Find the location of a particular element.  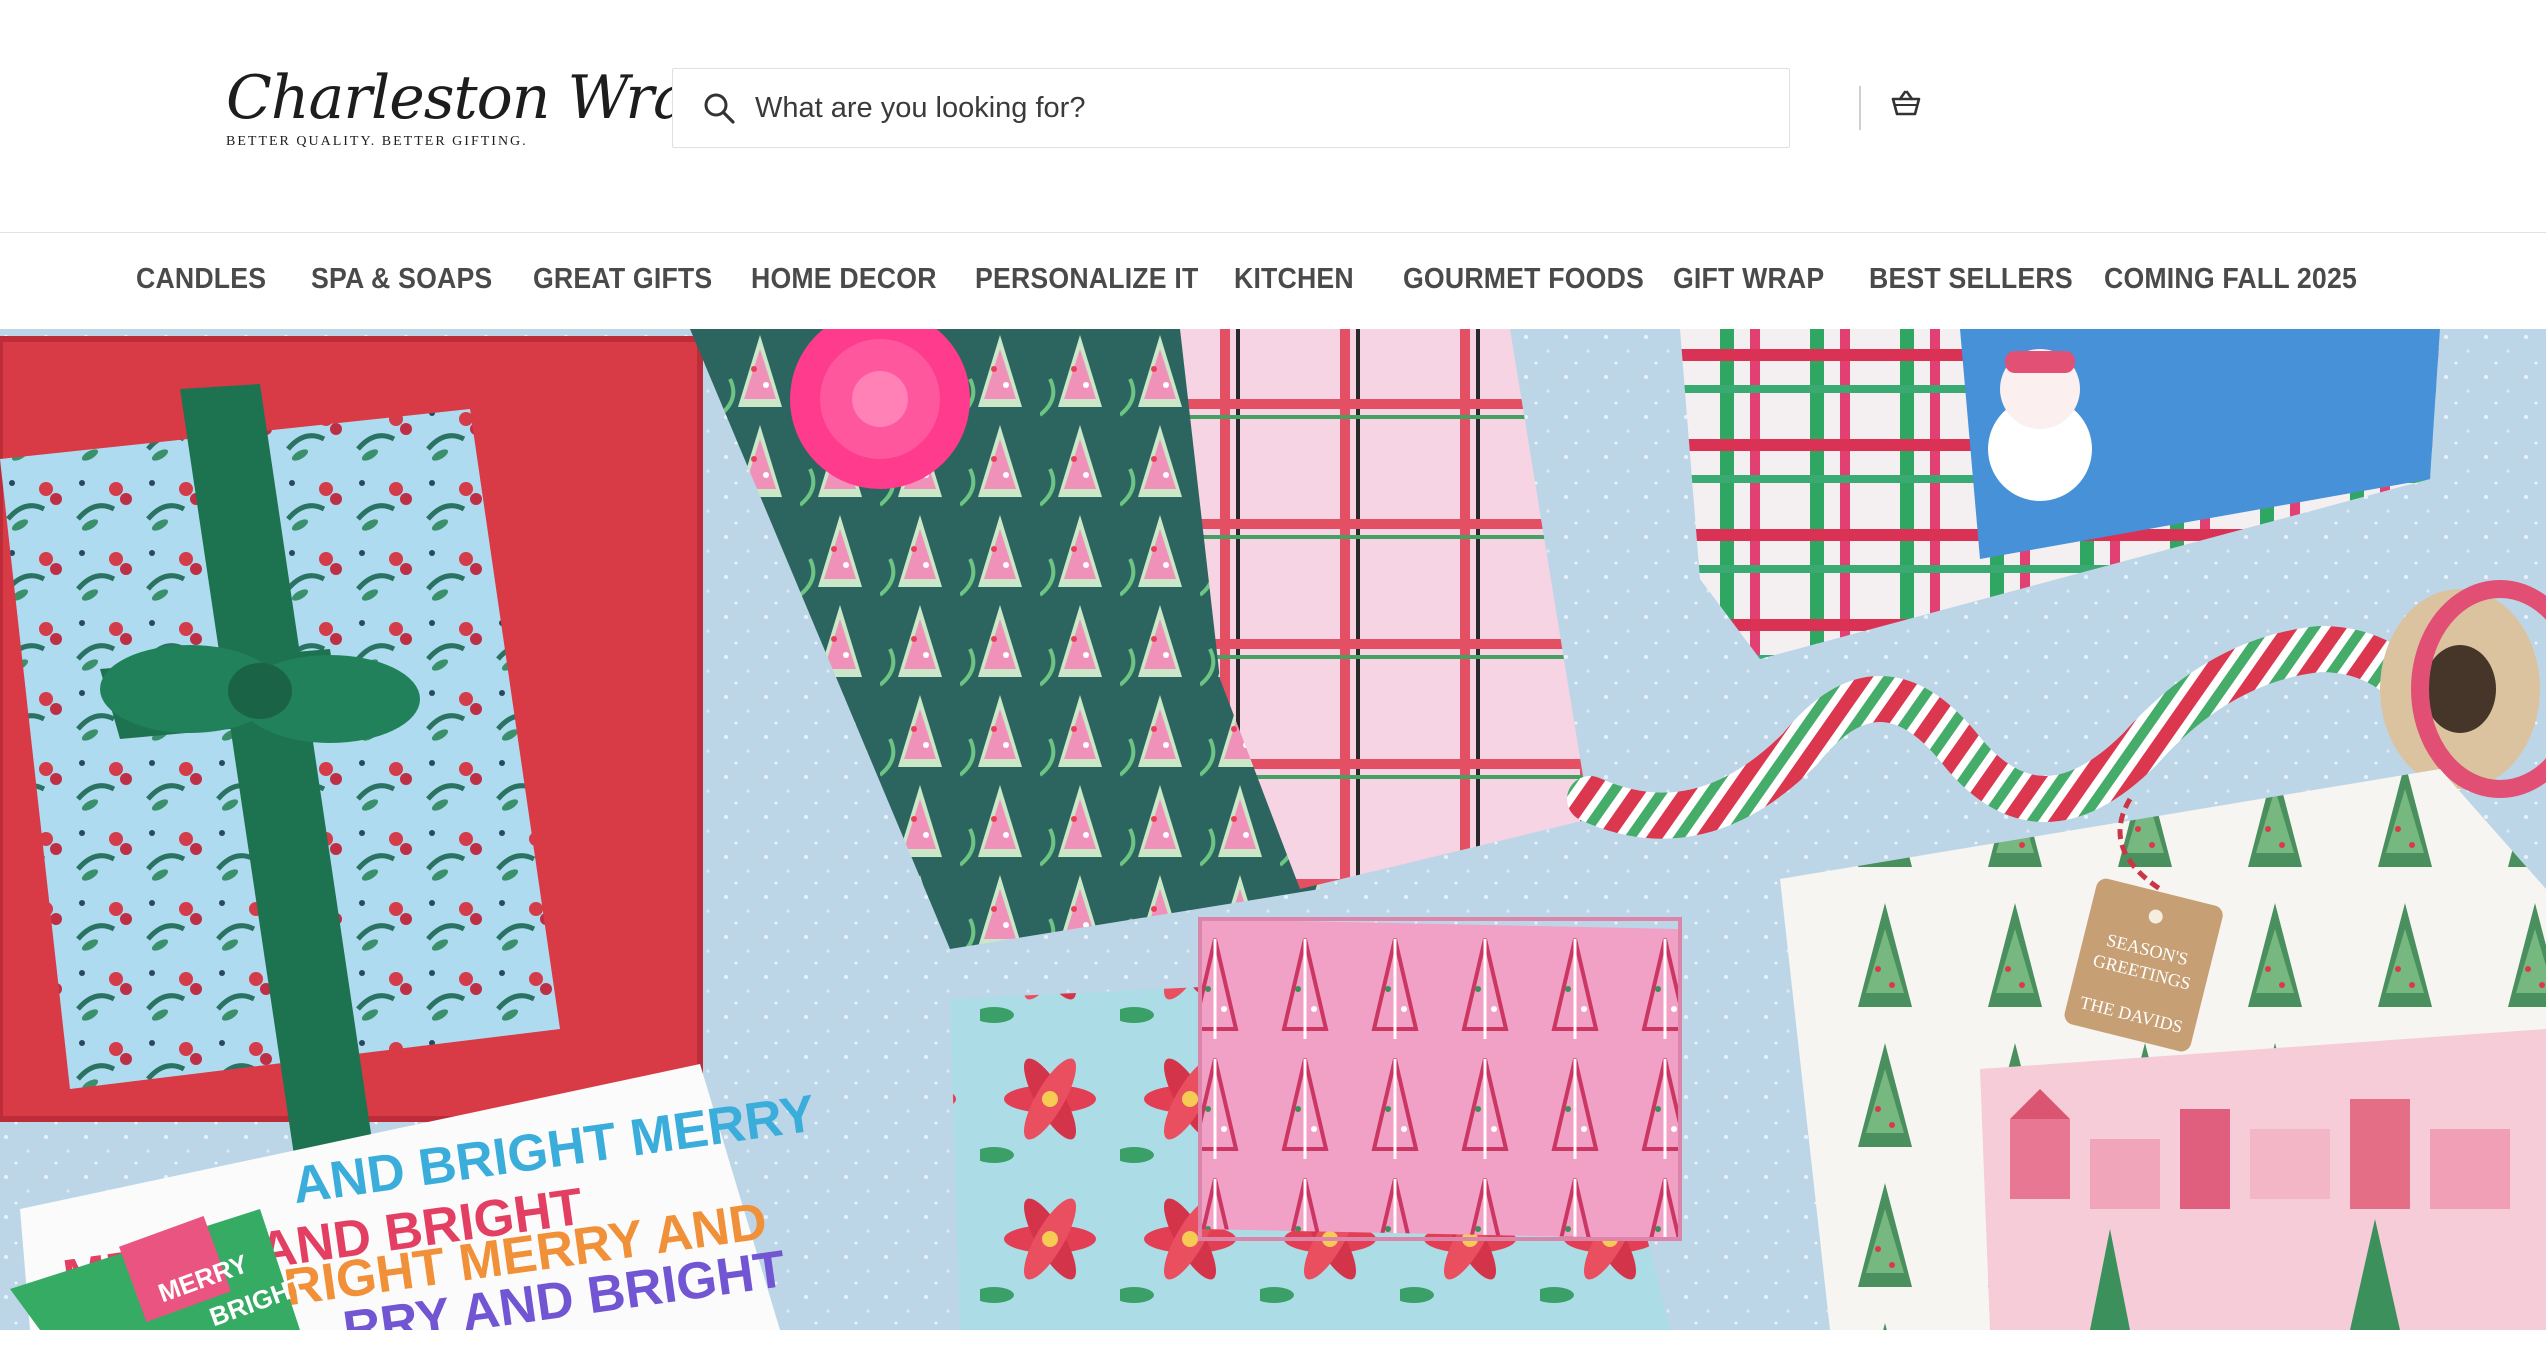

nav-item-candles: CANDLES is located at coordinates (201, 279).